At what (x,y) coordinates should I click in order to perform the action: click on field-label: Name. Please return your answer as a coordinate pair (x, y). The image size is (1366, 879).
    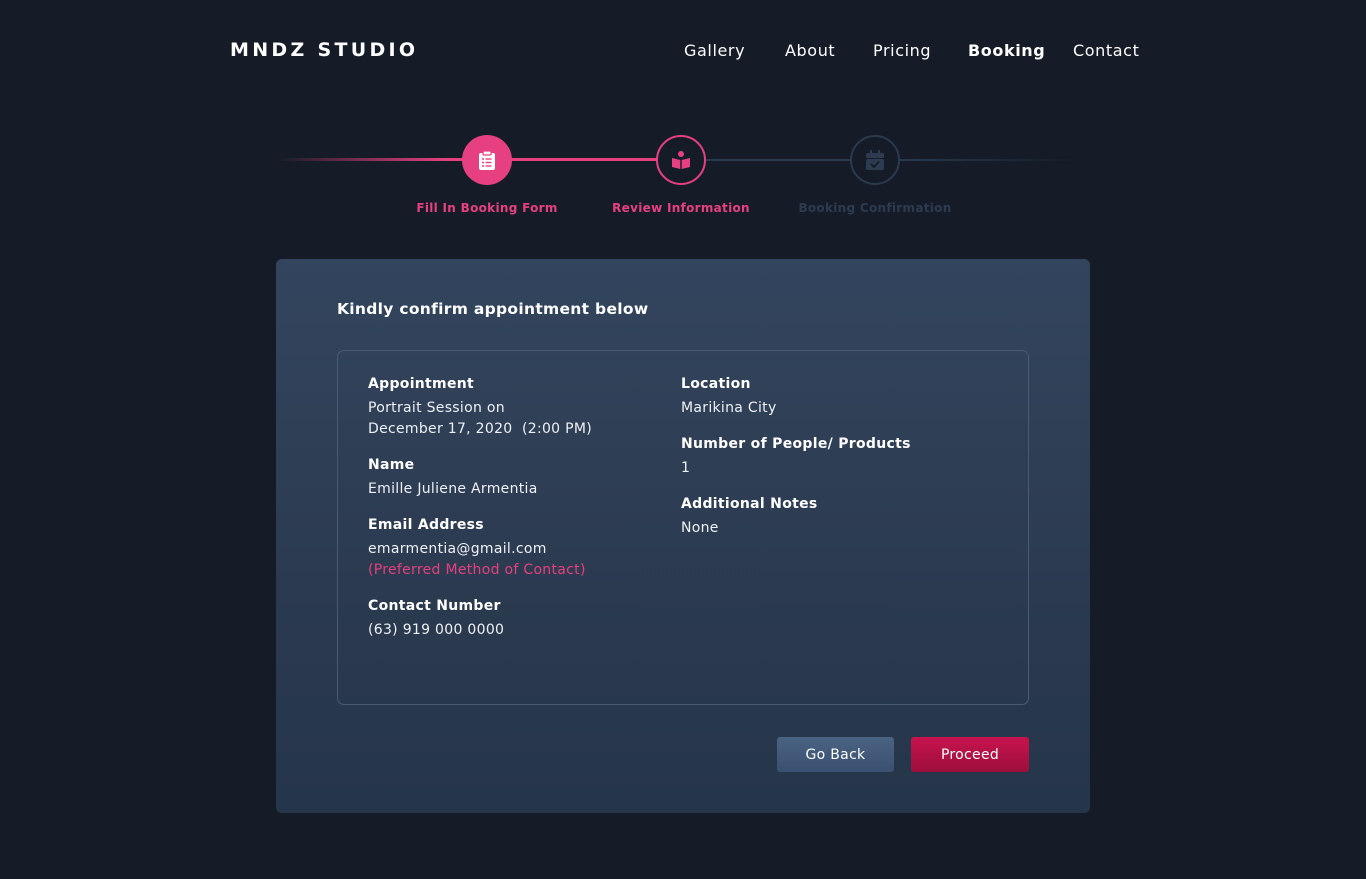
    Looking at the image, I should click on (391, 465).